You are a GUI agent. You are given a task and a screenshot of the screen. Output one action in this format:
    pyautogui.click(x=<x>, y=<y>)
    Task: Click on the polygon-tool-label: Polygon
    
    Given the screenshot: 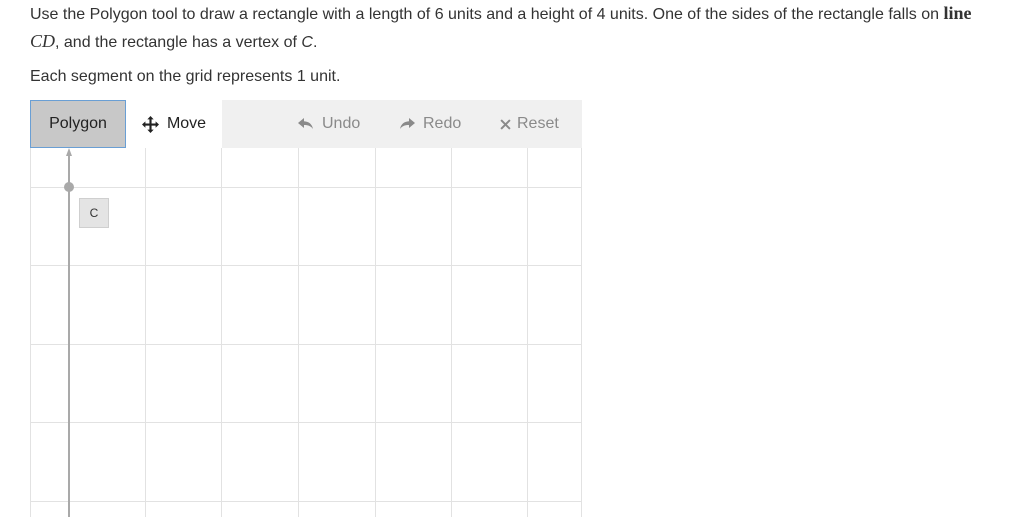 What is the action you would take?
    pyautogui.click(x=78, y=123)
    